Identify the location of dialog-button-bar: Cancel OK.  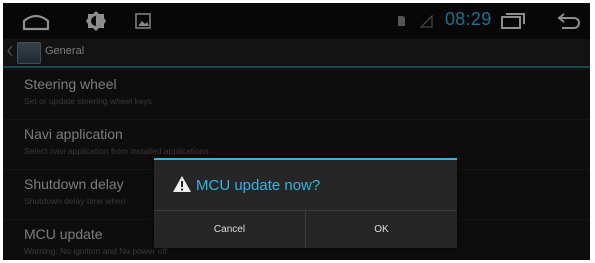
(305, 229).